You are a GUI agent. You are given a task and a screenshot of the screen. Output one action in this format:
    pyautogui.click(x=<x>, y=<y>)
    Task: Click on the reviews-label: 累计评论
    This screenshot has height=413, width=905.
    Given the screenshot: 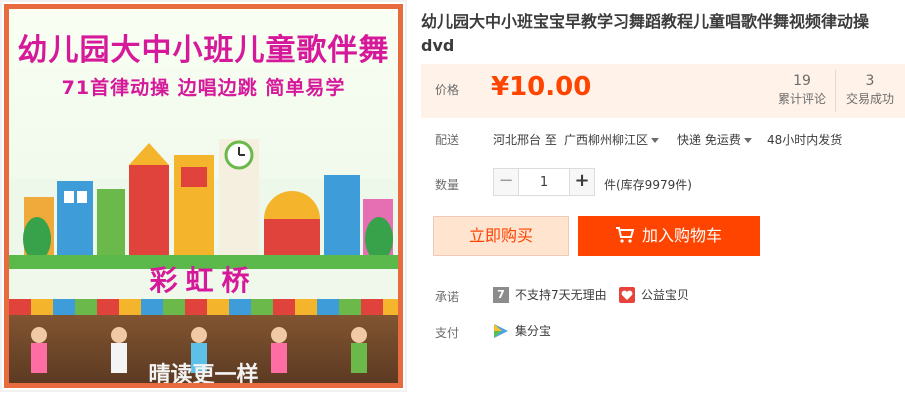 What is the action you would take?
    pyautogui.click(x=801, y=99)
    